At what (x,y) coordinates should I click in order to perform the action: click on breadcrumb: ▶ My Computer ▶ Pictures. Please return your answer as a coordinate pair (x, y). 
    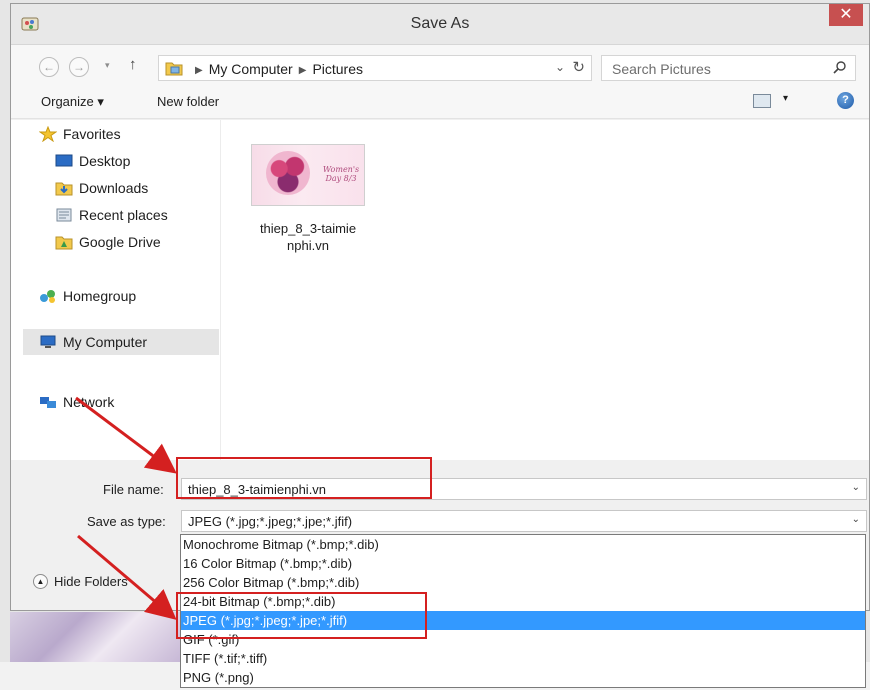
    Looking at the image, I should click on (276, 69).